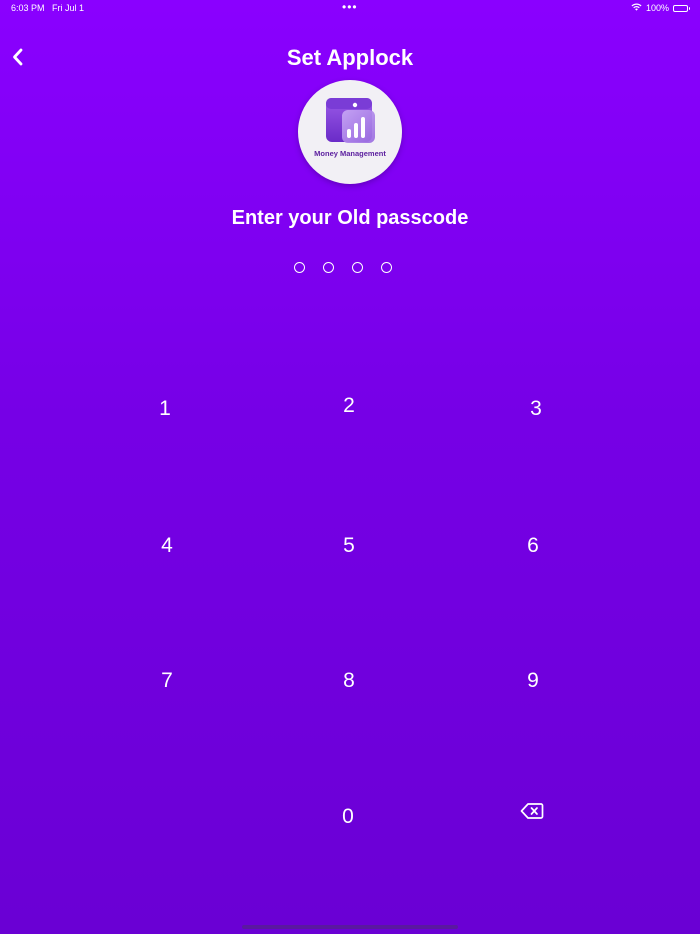 The image size is (700, 934). Describe the element at coordinates (349, 546) in the screenshot. I see `key-5: 5` at that location.